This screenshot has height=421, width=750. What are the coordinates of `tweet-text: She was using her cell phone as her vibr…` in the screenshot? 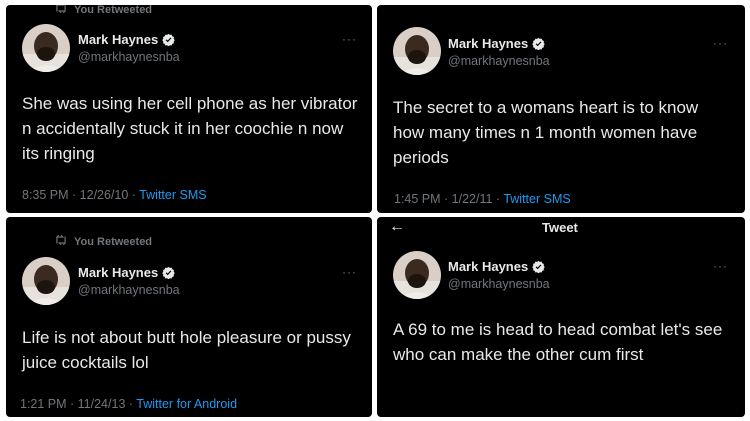 It's located at (190, 128).